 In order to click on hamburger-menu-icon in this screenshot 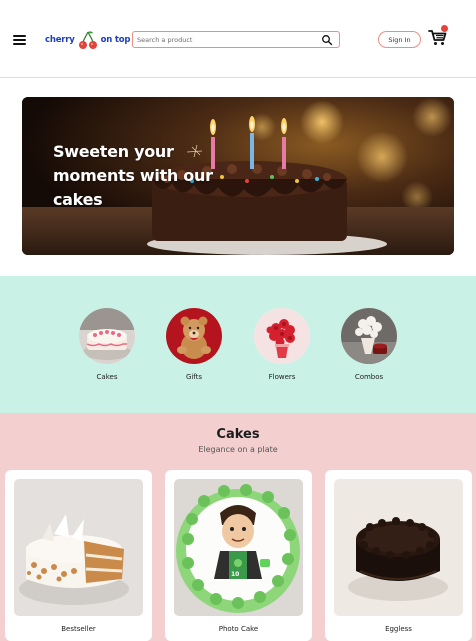, I will do `click(19, 40)`.